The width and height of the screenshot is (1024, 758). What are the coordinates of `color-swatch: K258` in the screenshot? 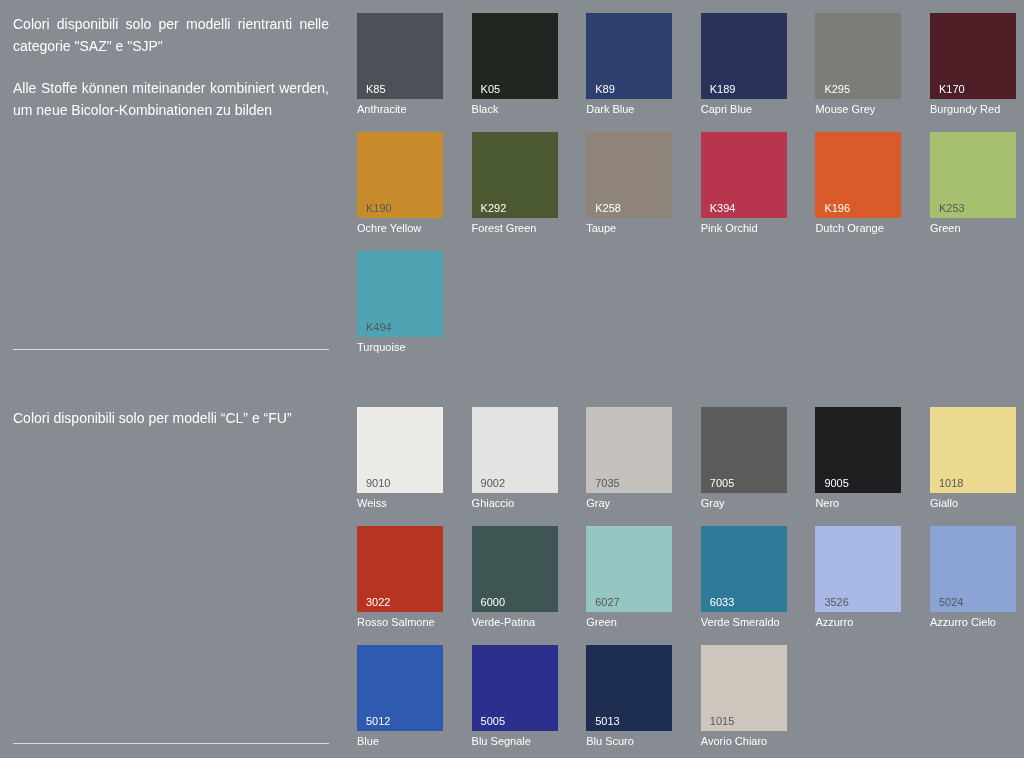 It's located at (629, 175).